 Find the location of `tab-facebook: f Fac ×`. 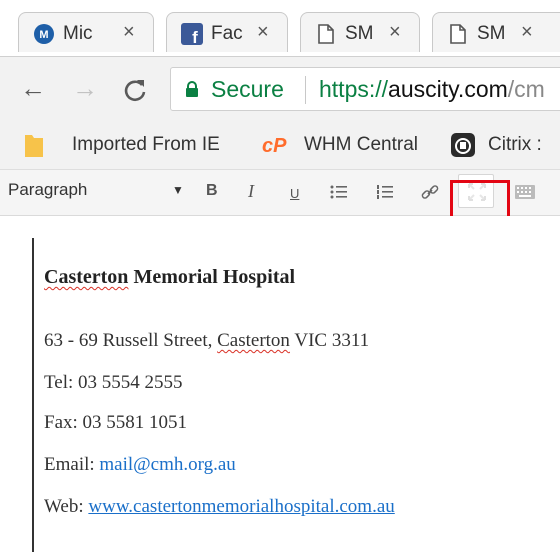

tab-facebook: f Fac × is located at coordinates (227, 32).